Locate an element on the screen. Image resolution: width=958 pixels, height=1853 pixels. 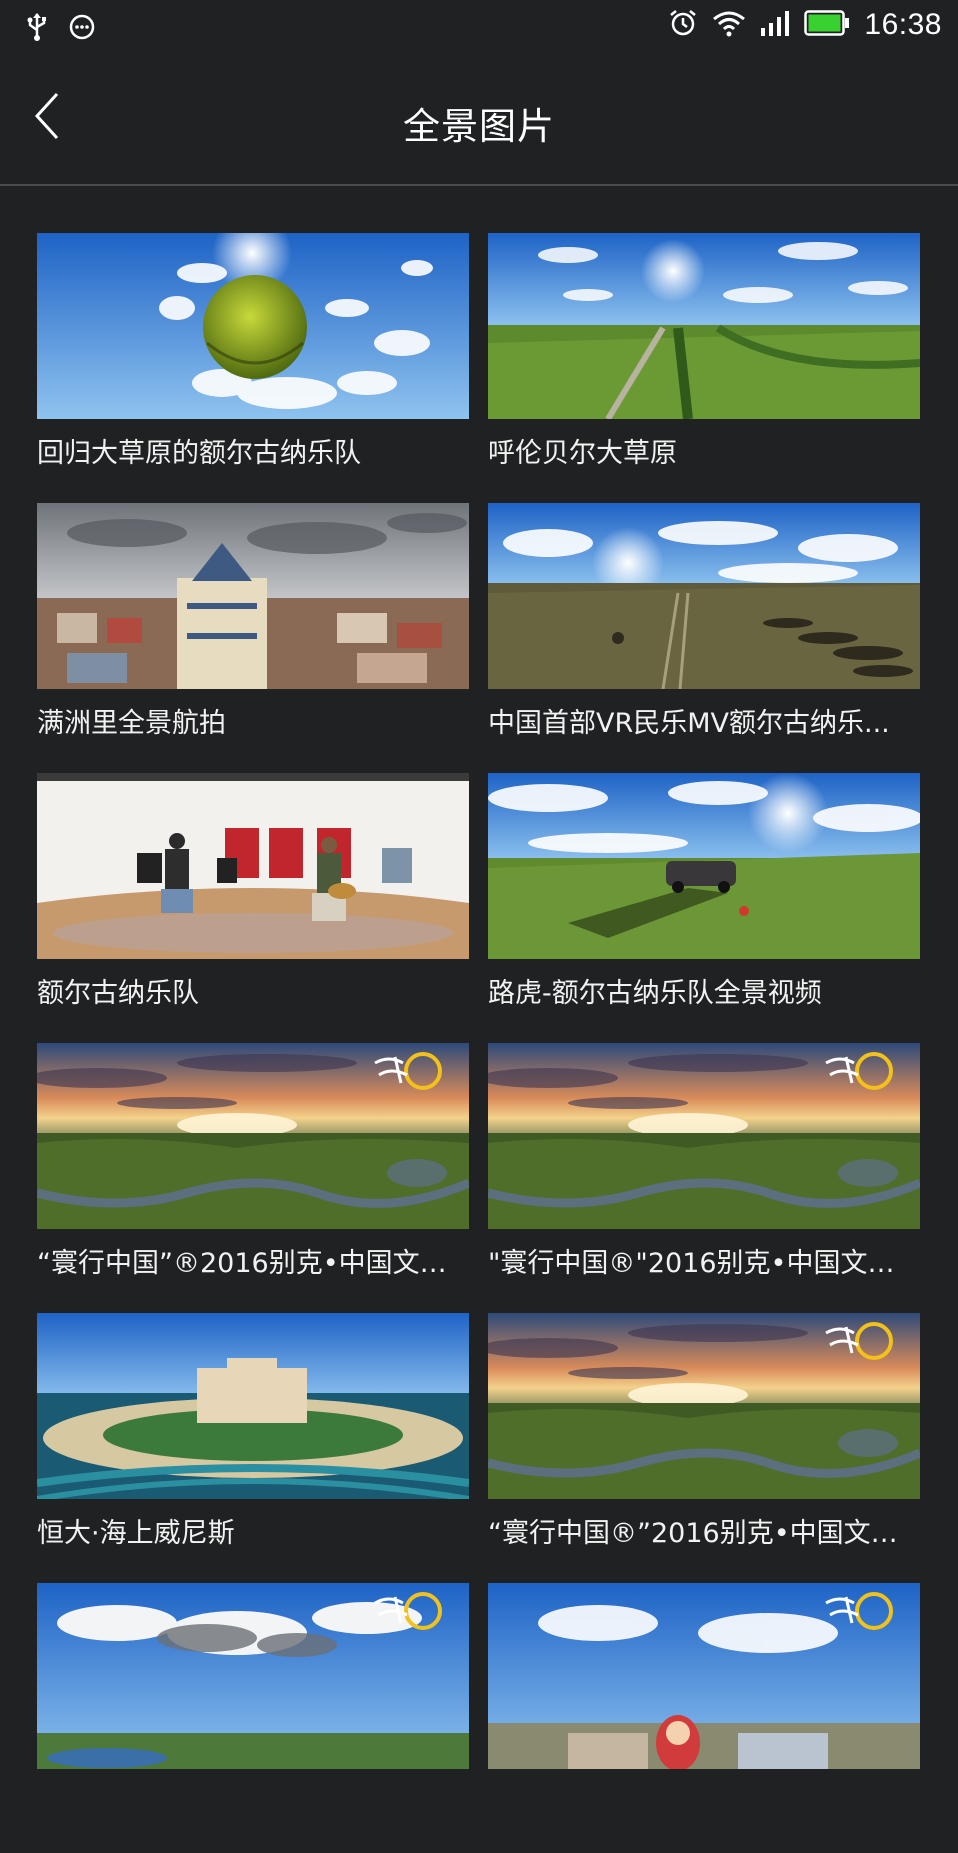
panorama-title: 额尔古纳乐队 is located at coordinates (118, 993).